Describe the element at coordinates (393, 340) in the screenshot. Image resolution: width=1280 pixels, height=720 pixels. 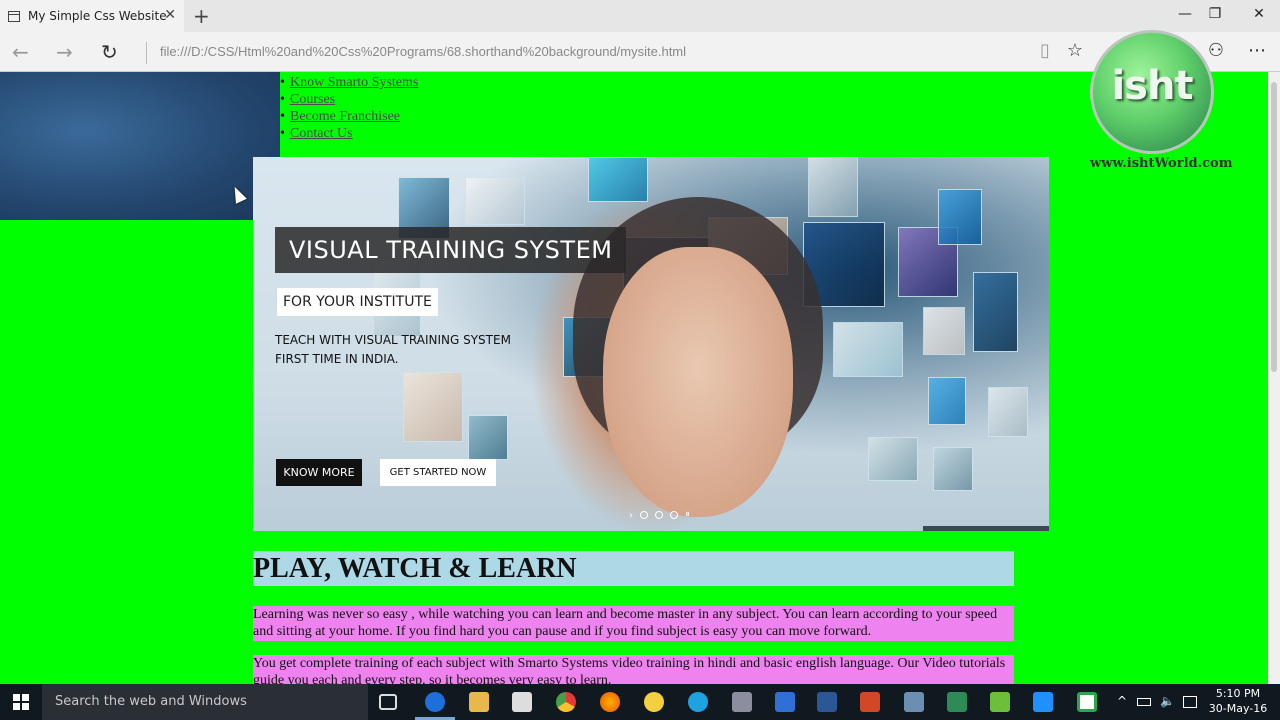
I see `banner-text-line1: TEACH WITH VISUAL TRAINING SYSTEM` at that location.